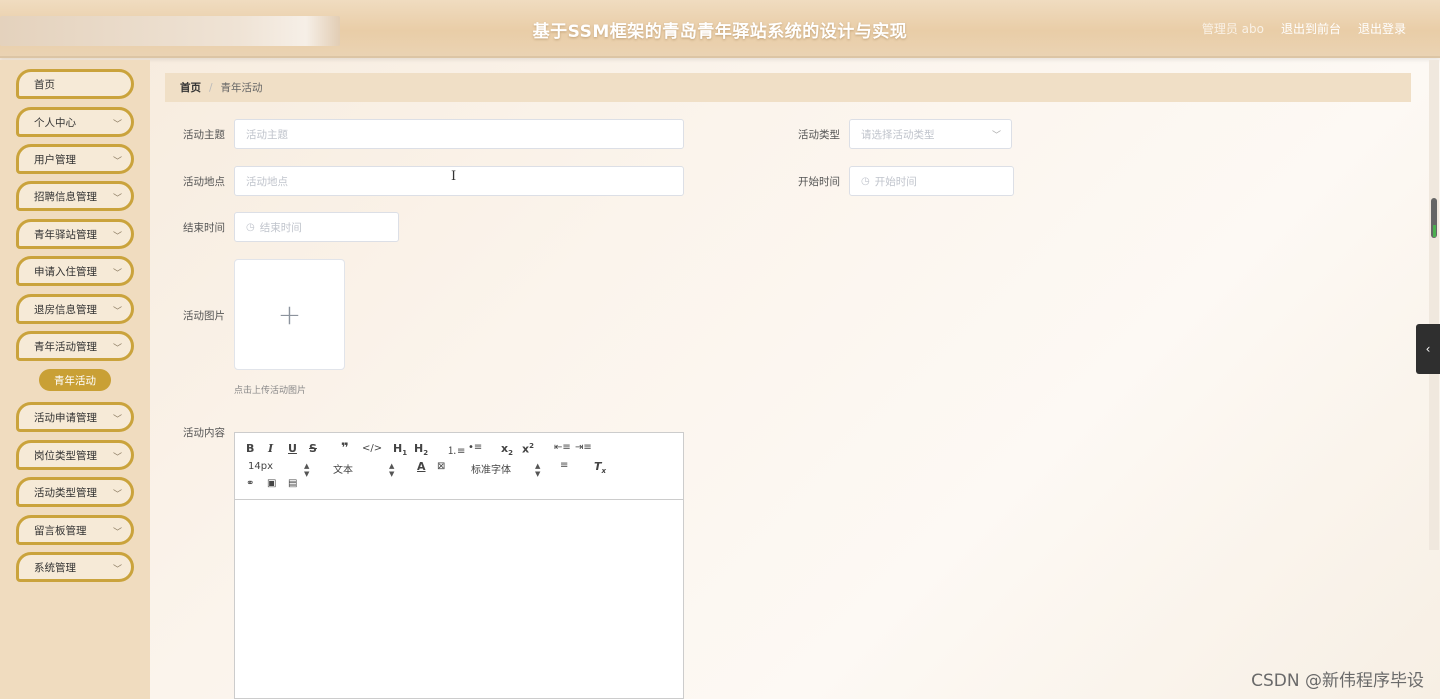  I want to click on strike-icon: S, so click(313, 448).